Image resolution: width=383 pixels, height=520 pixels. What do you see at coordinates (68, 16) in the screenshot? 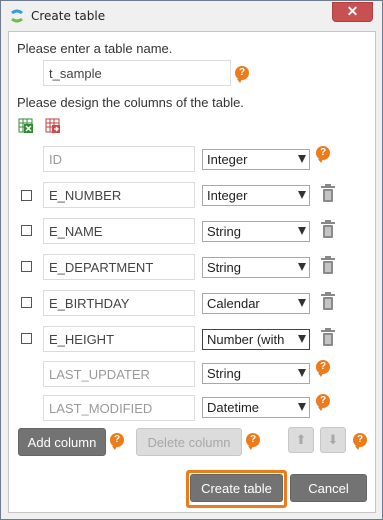
I see `window-title: Create table` at bounding box center [68, 16].